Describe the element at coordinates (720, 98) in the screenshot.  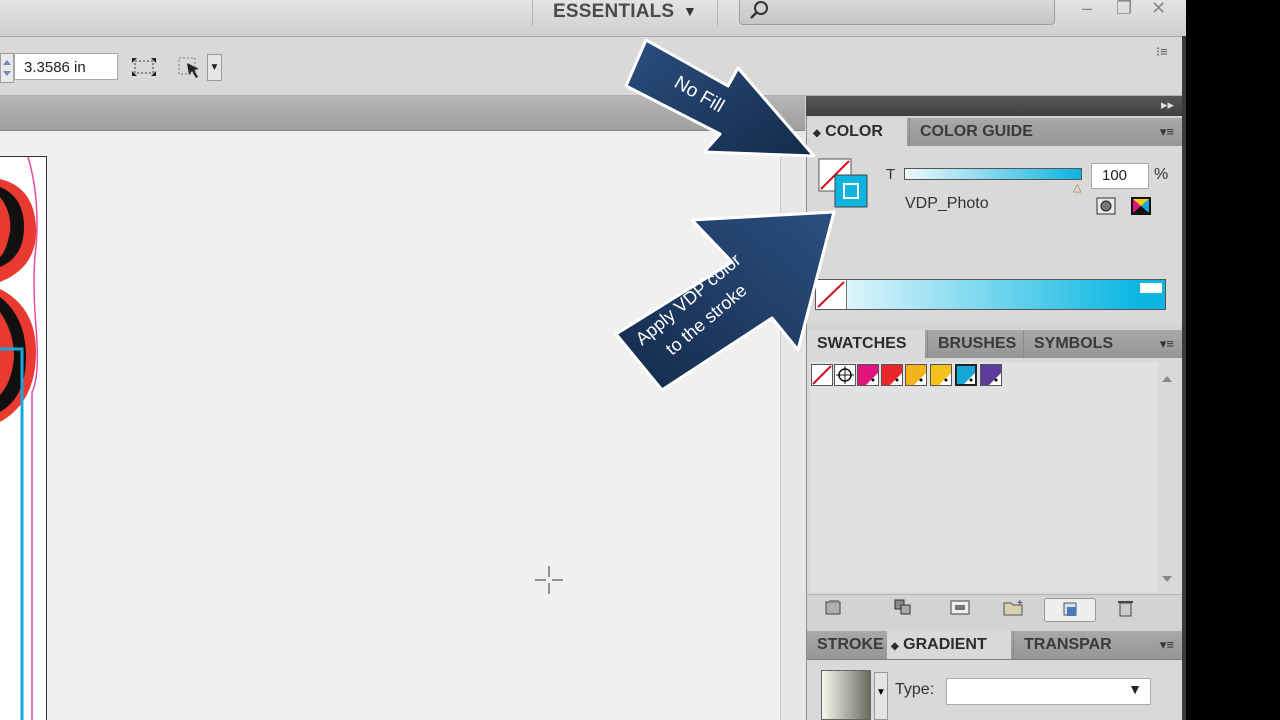
I see `callout-no-fill: No Fill` at that location.